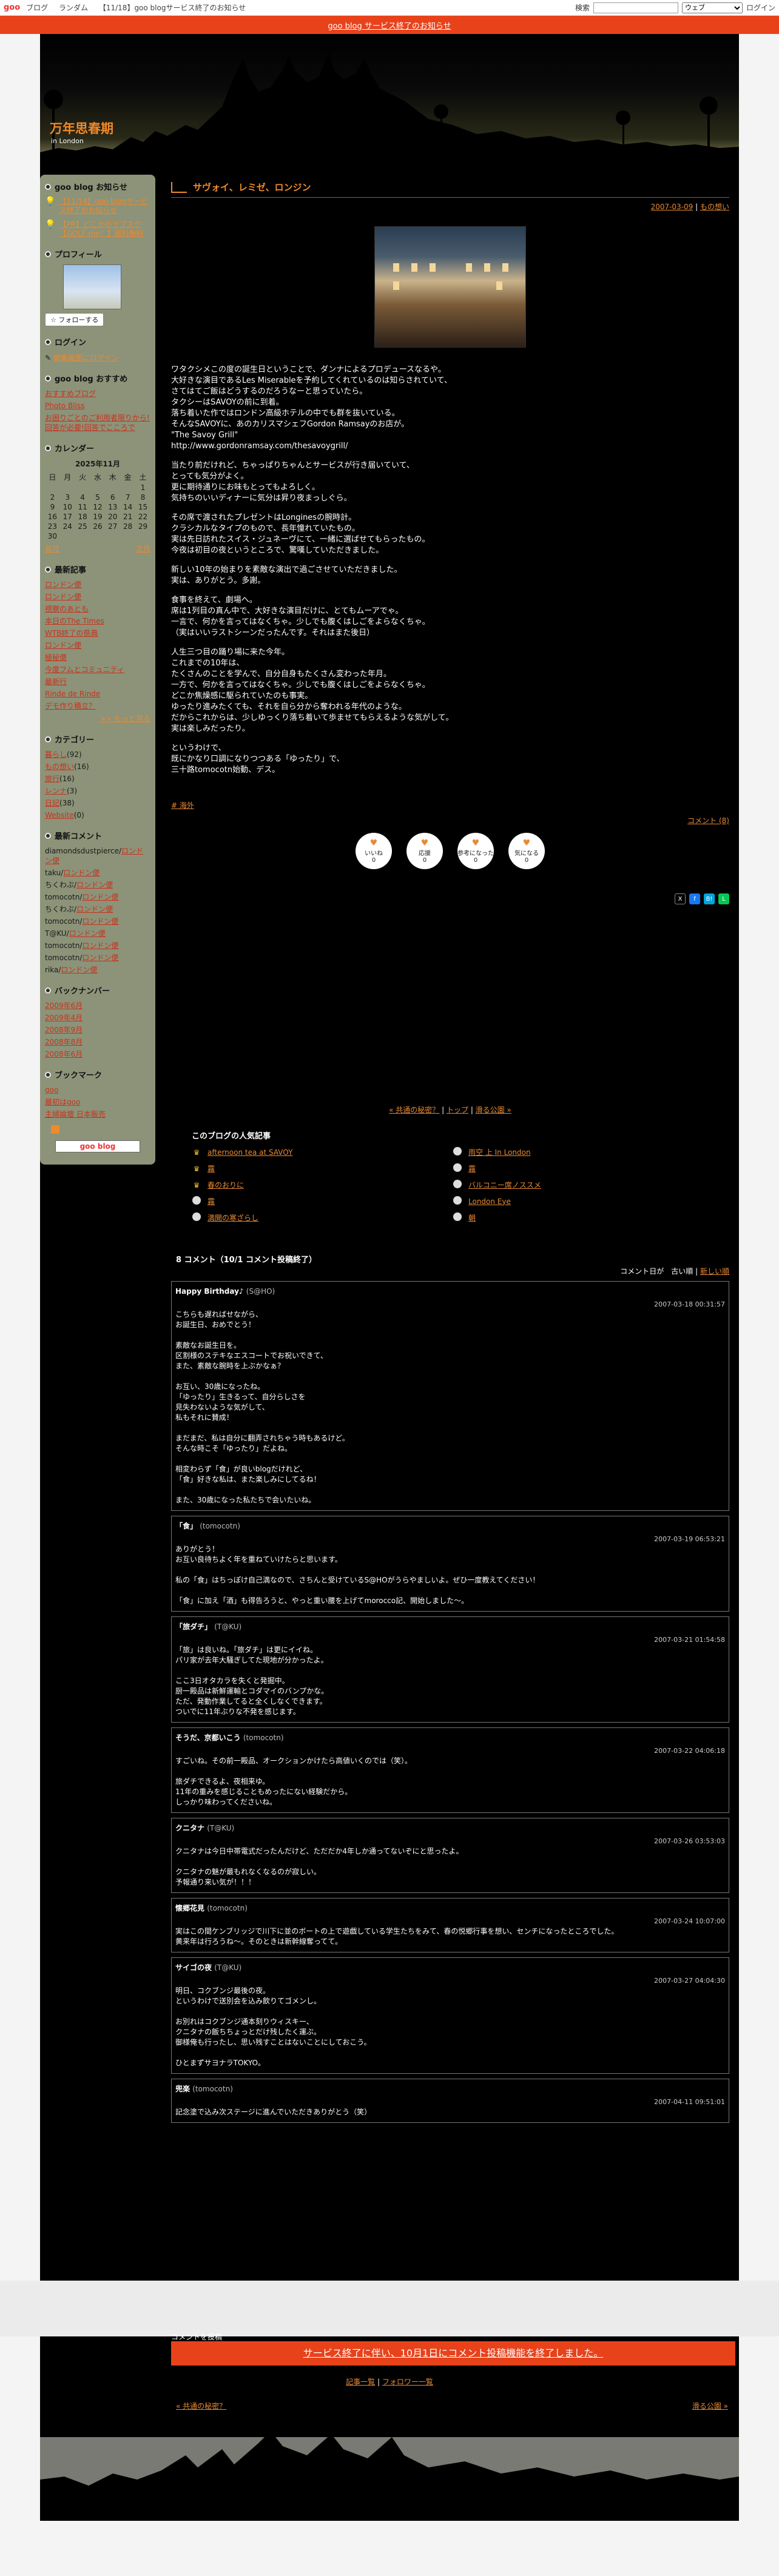  I want to click on recent-entry-link: 今度フムとコミュニティ, so click(84, 669).